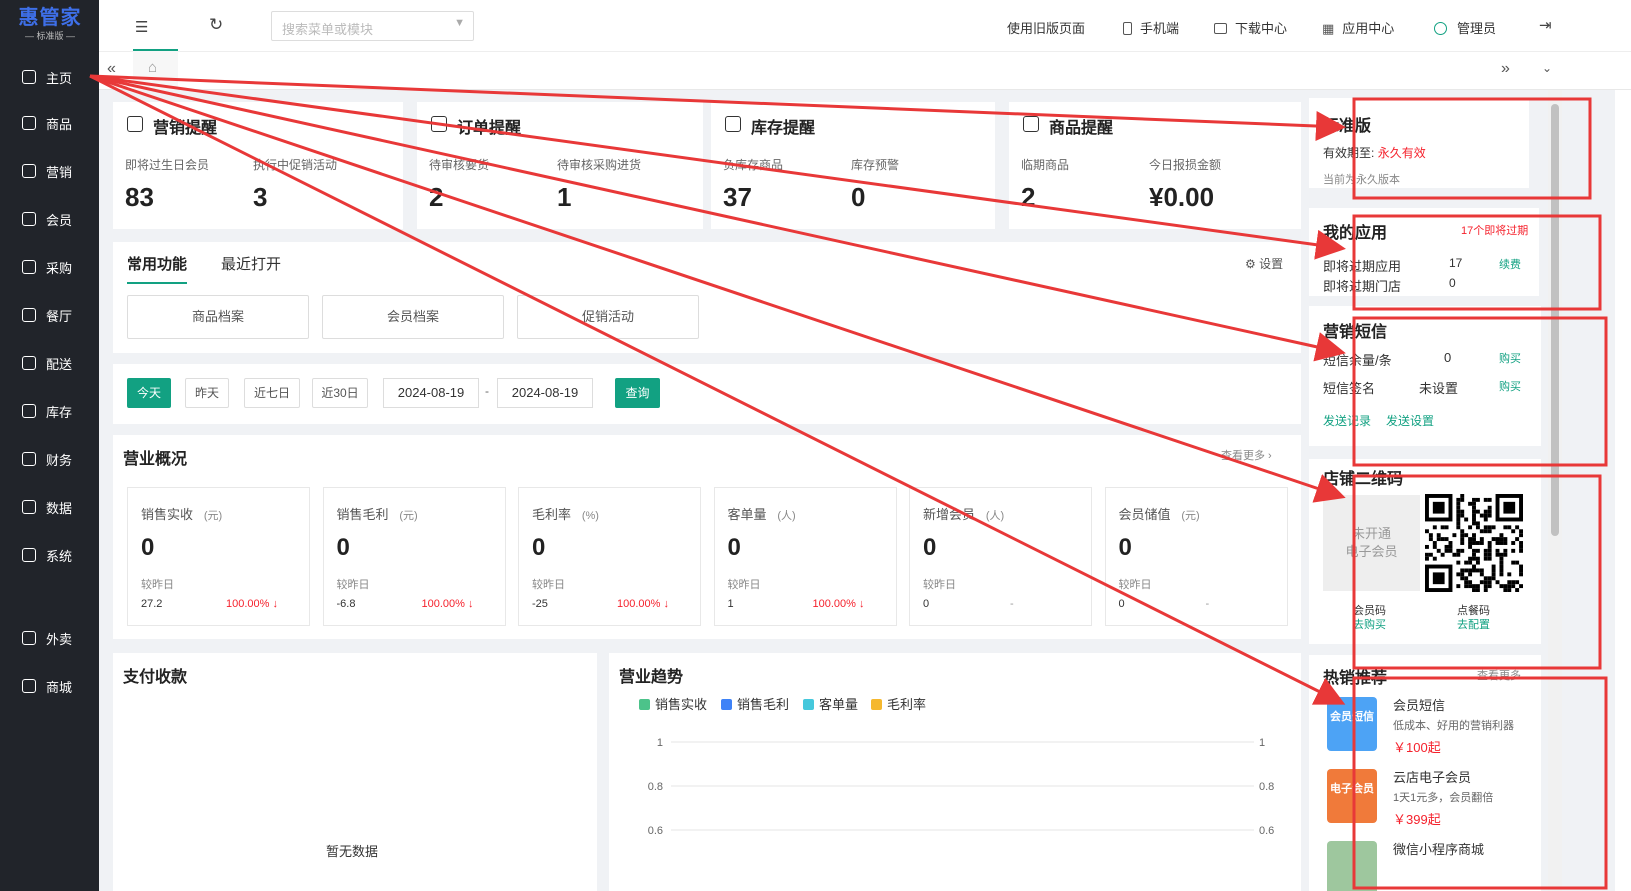  What do you see at coordinates (637, 393) in the screenshot?
I see `query-button: 查询` at bounding box center [637, 393].